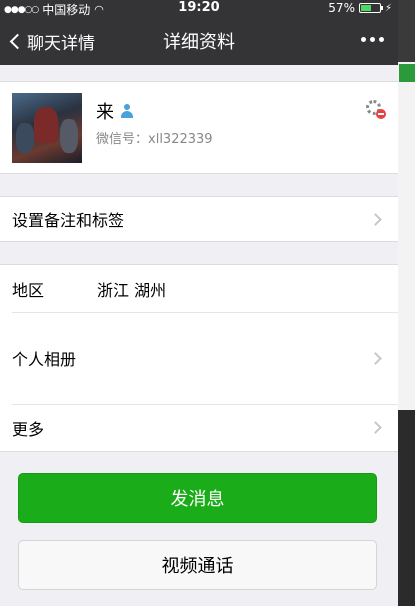 The width and height of the screenshot is (415, 606). What do you see at coordinates (199, 288) in the screenshot?
I see `row-region: 地区 浙江 湖州` at bounding box center [199, 288].